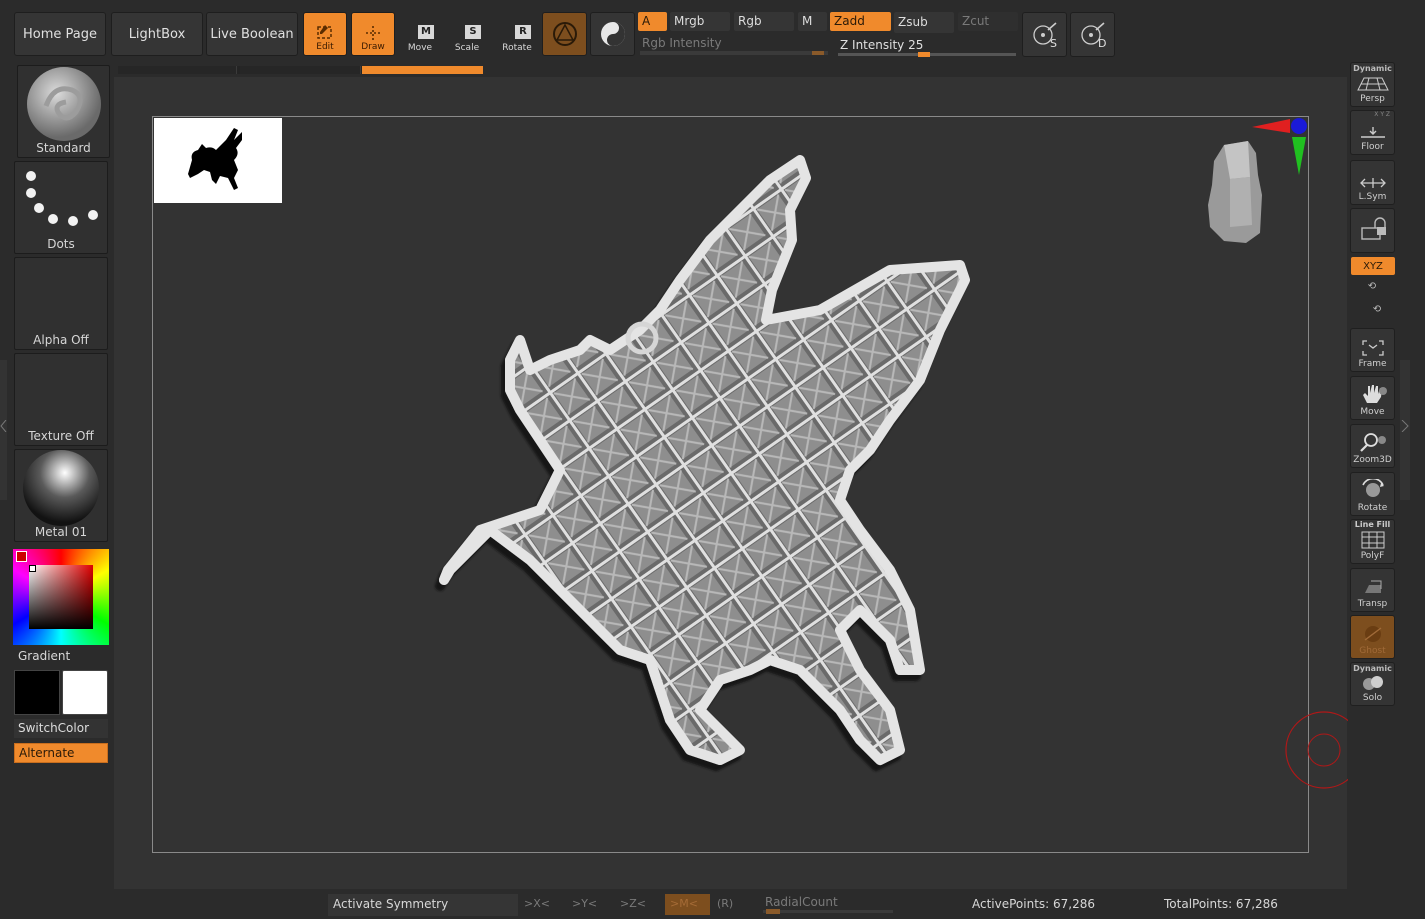 Image resolution: width=1425 pixels, height=919 pixels. I want to click on zoom-magnifier-icon, so click(1372, 442).